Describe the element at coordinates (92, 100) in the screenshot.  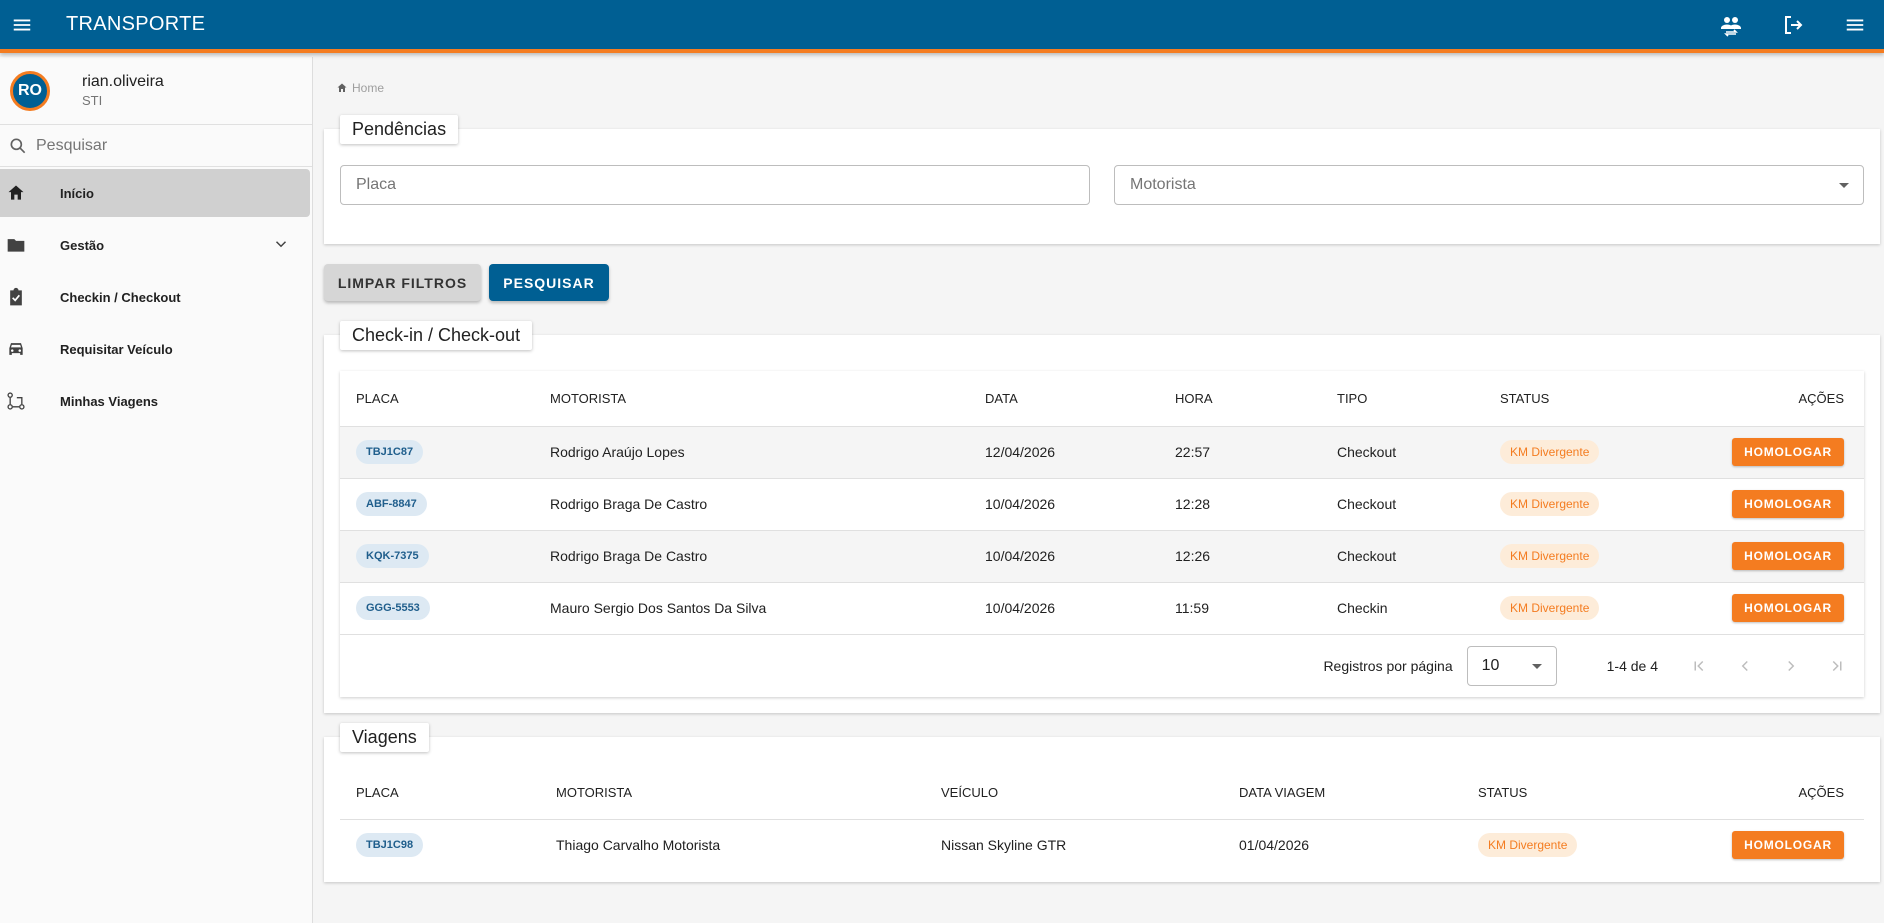
I see `user-dept: STI` at that location.